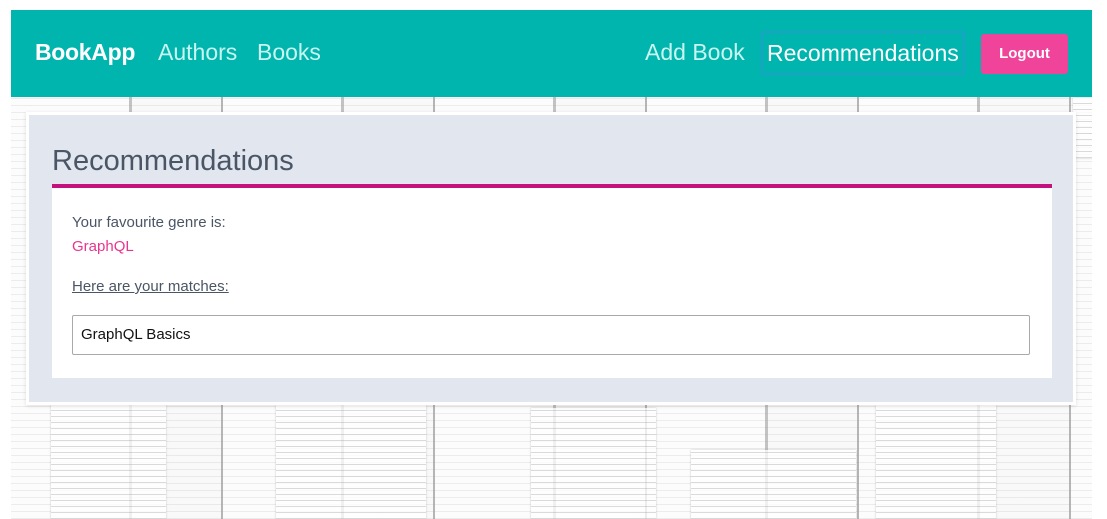 The image size is (1107, 519). What do you see at coordinates (197, 52) in the screenshot?
I see `nav-link-authors: Authors` at bounding box center [197, 52].